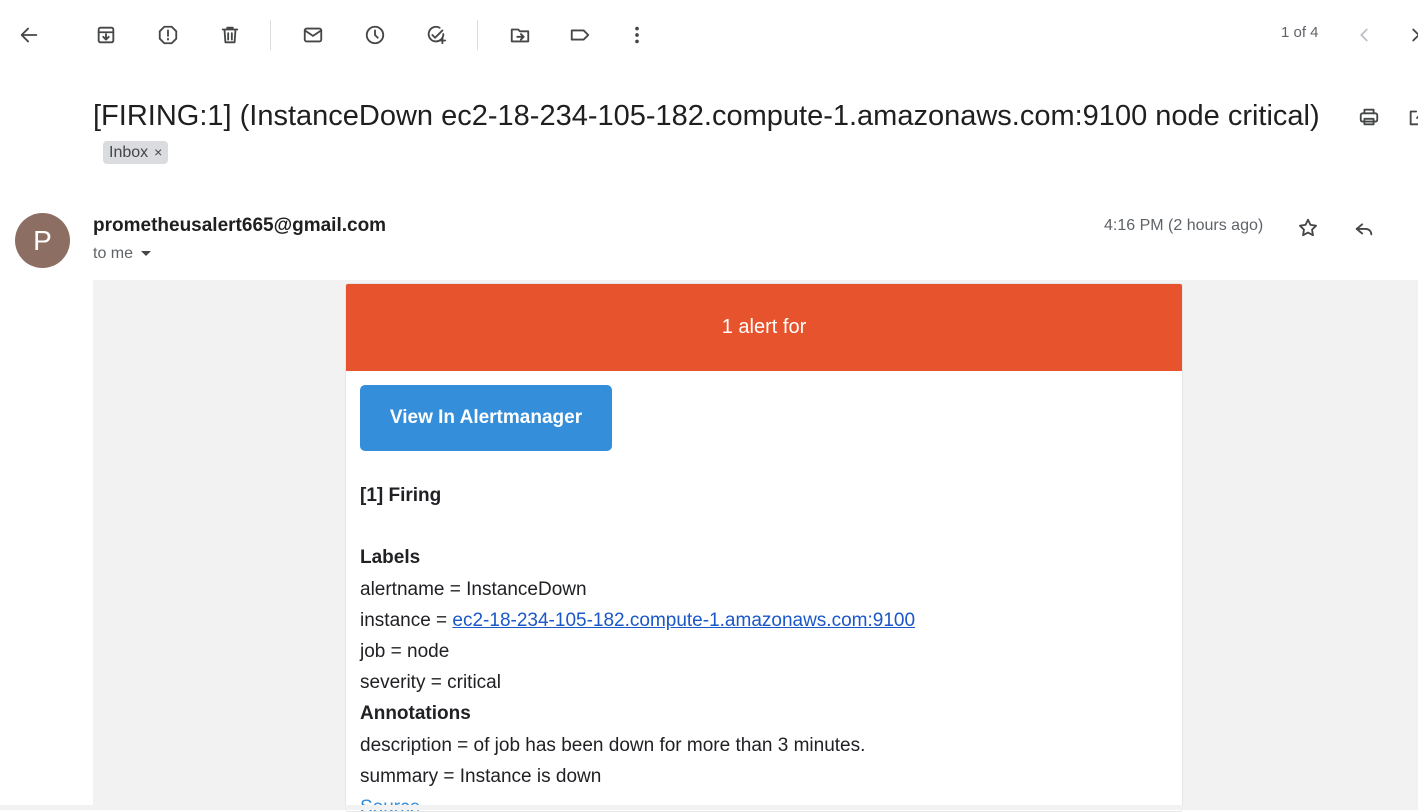 Image resolution: width=1418 pixels, height=812 pixels. I want to click on mail-icon, so click(313, 35).